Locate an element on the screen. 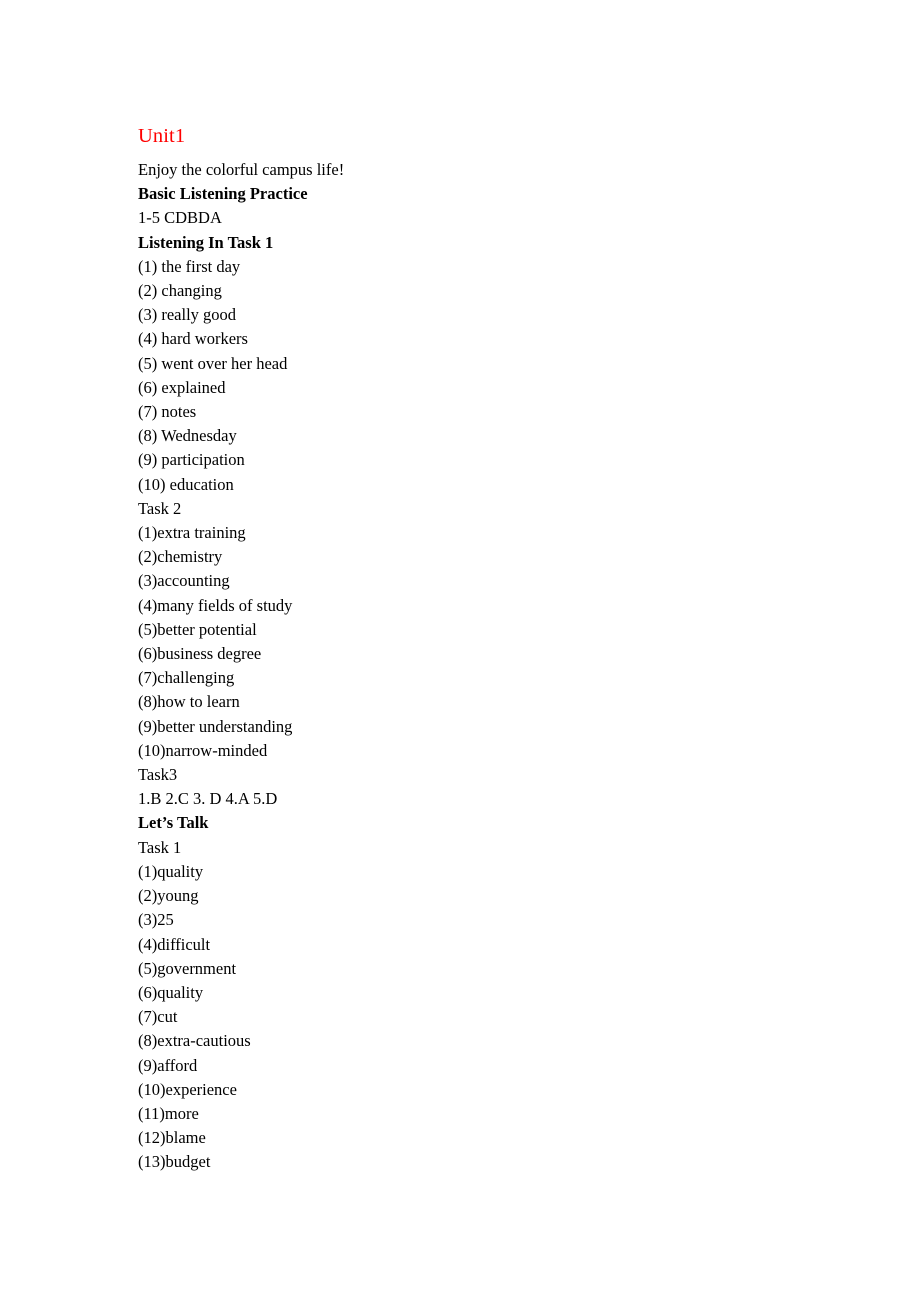 This screenshot has height=1302, width=920. text-line: (7)challenging is located at coordinates (186, 678).